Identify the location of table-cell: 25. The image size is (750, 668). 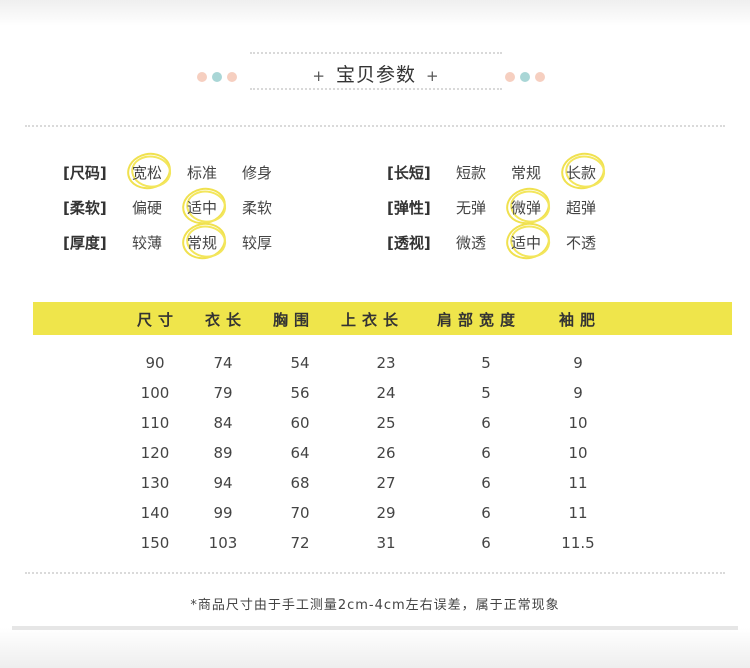
(386, 423).